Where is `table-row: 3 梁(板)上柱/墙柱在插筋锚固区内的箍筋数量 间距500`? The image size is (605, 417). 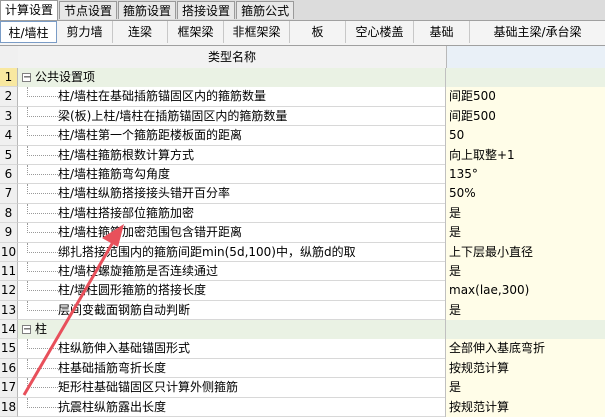 table-row: 3 梁(板)上柱/墙柱在插筋锚固区内的箍筋数量 间距500 is located at coordinates (302, 116).